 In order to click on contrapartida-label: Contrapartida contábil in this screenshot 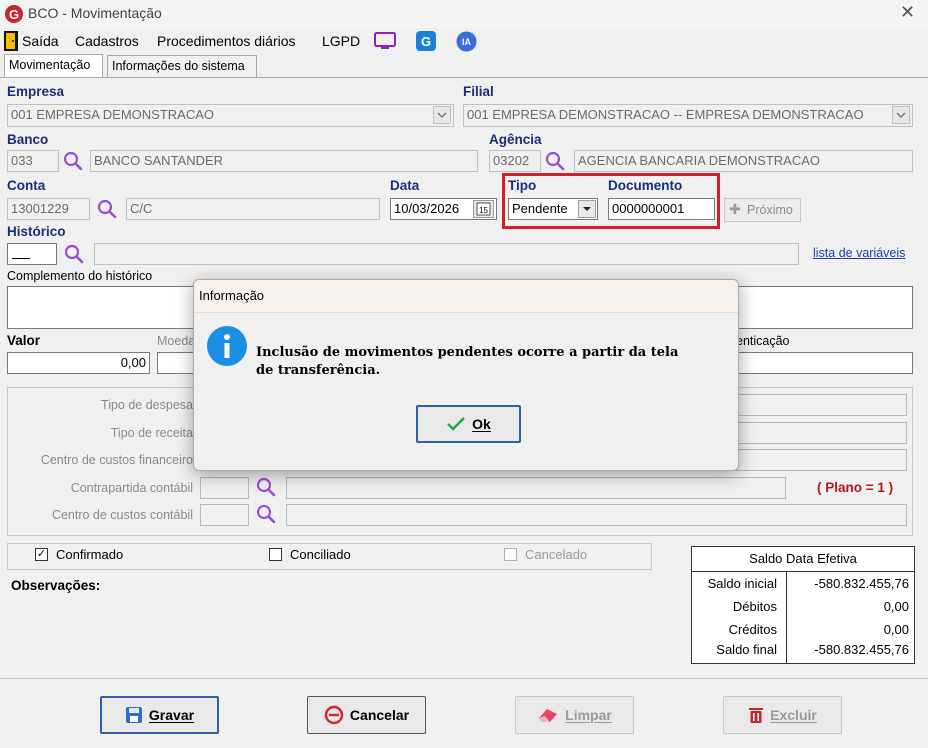, I will do `click(131, 488)`.